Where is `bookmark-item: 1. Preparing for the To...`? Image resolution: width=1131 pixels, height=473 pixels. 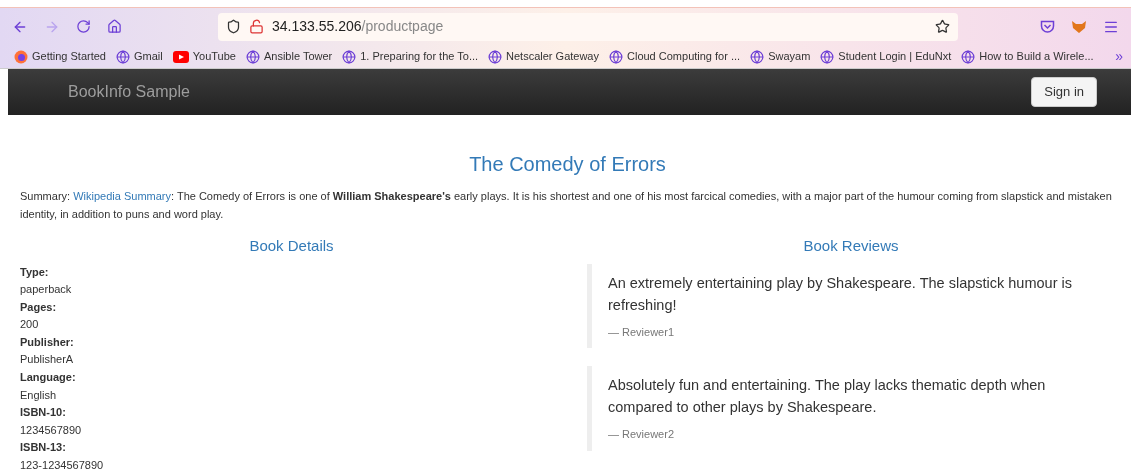 bookmark-item: 1. Preparing for the To... is located at coordinates (410, 56).